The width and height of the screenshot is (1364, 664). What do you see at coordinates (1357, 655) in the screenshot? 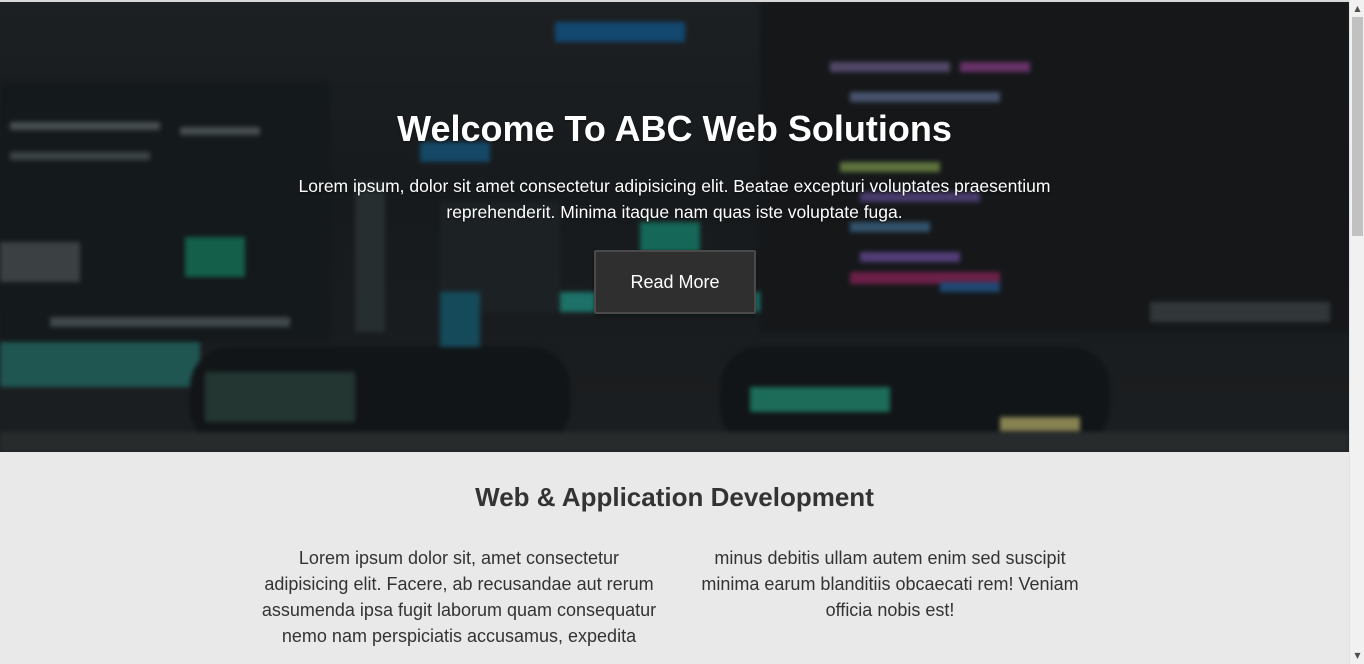
I see `scroll-down-icon: ▼` at bounding box center [1357, 655].